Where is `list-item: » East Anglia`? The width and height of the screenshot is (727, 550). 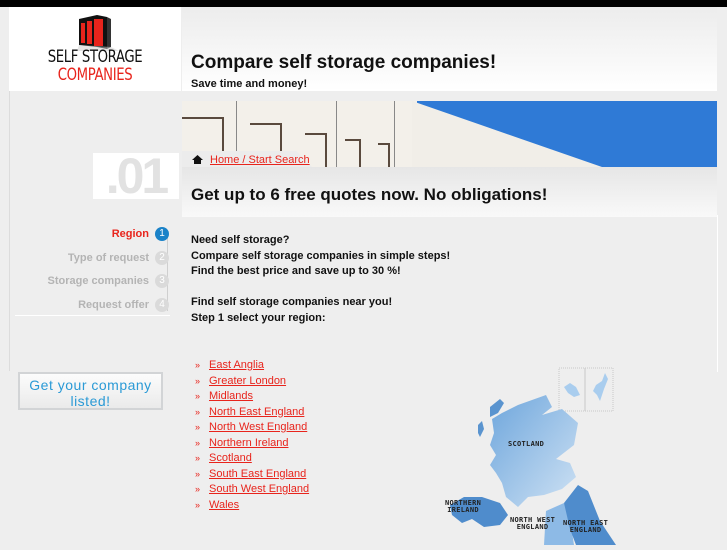 list-item: » East Anglia is located at coordinates (252, 366).